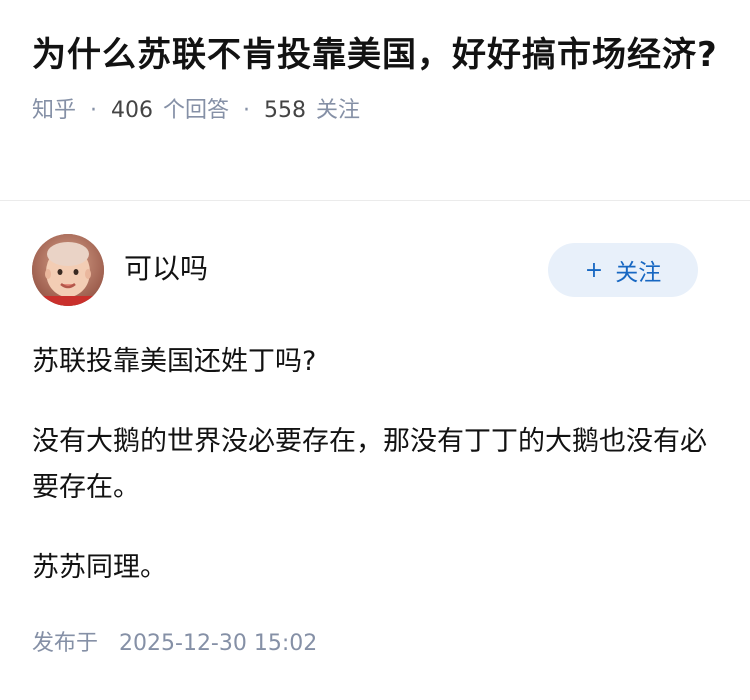 This screenshot has height=700, width=750. I want to click on avatar, so click(68, 270).